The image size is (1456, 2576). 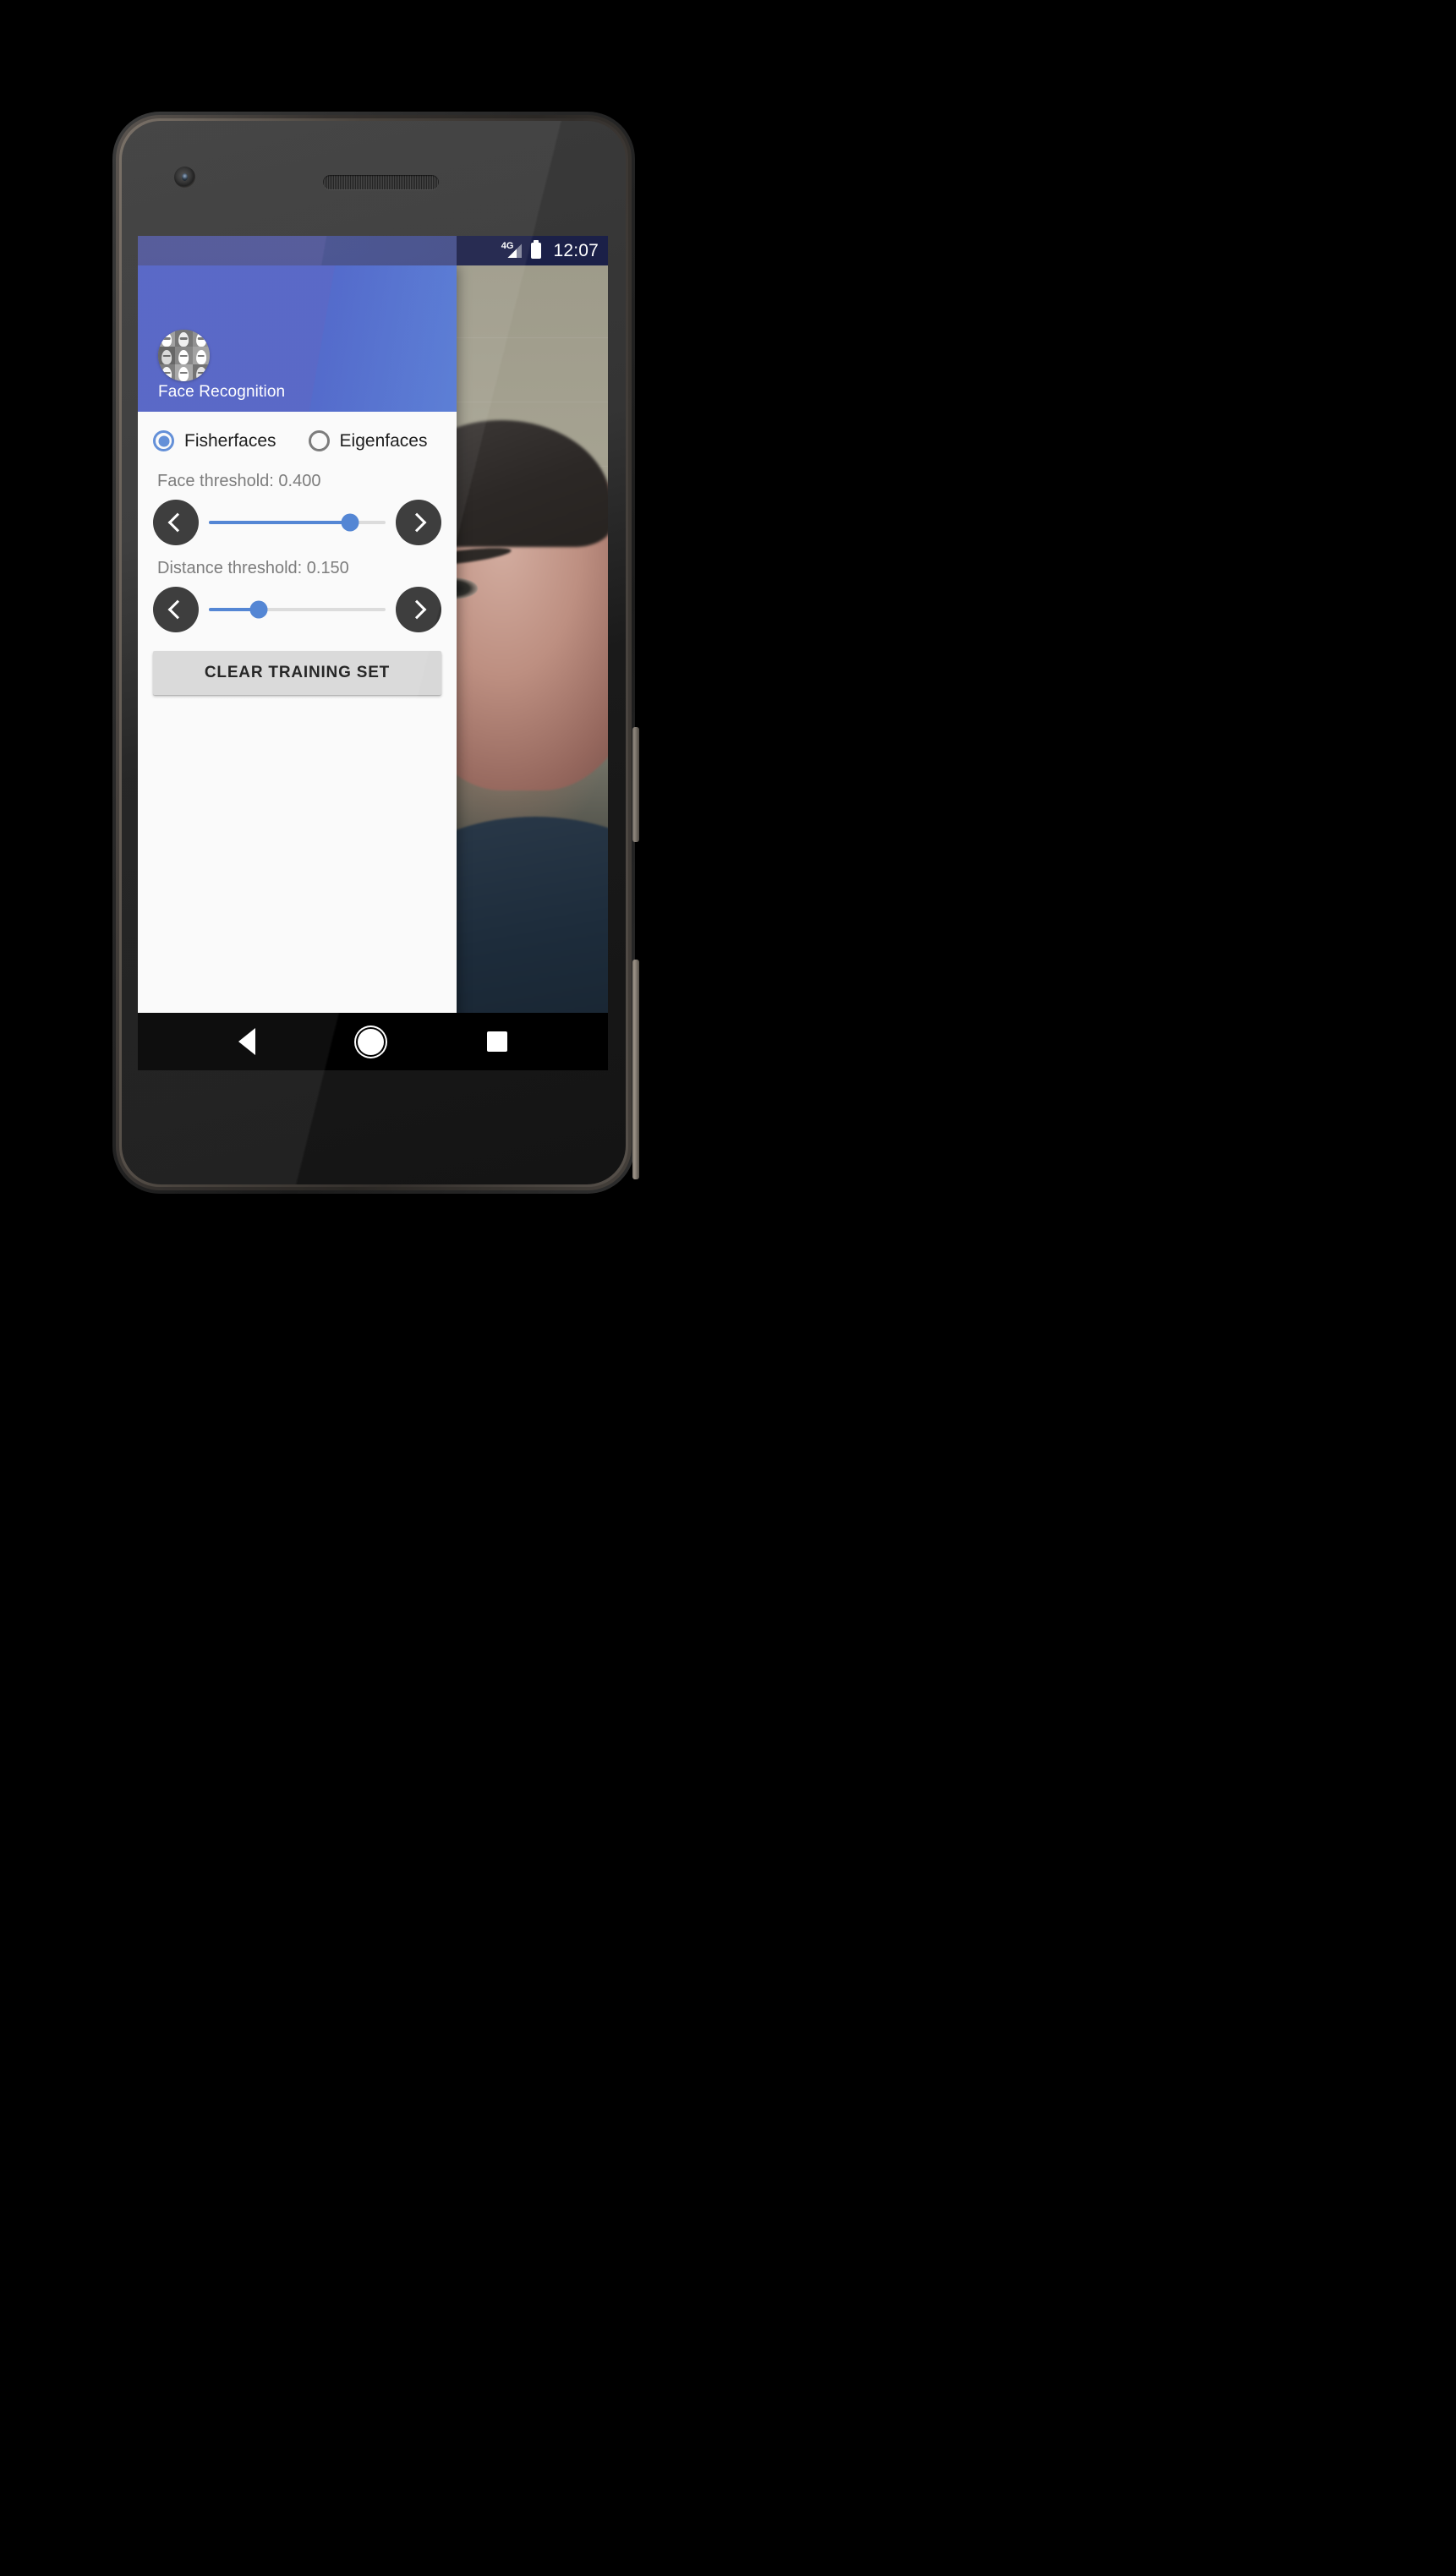 I want to click on radio-unselected-icon, so click(x=319, y=440).